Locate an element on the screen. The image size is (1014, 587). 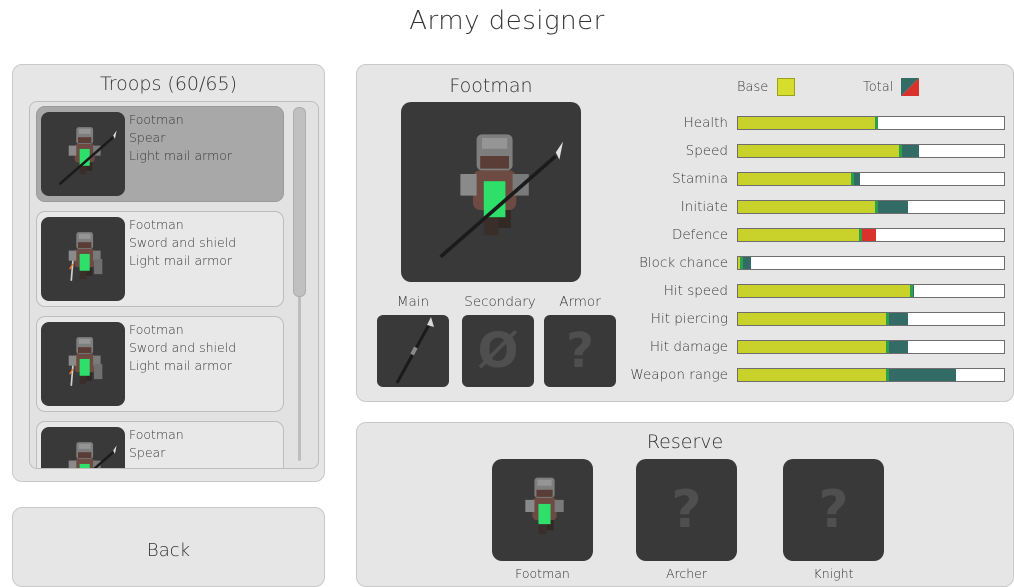
reserve-unit-footman is located at coordinates (542, 510).